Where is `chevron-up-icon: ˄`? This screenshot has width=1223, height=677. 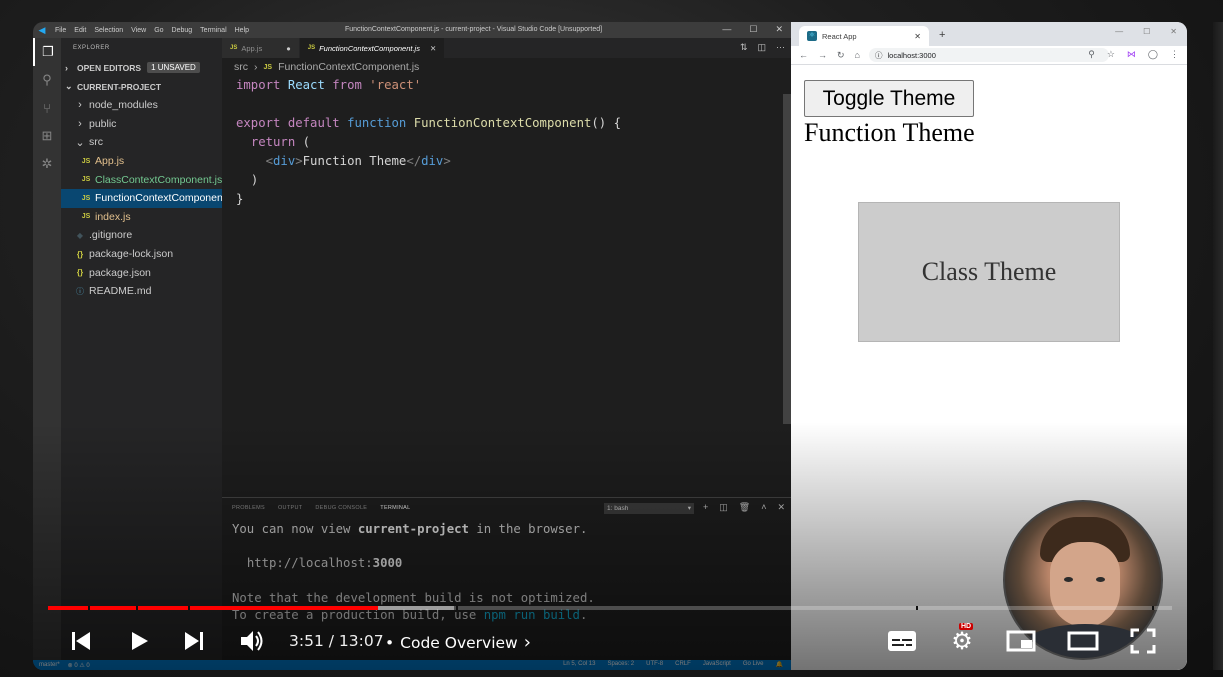 chevron-up-icon: ˄ is located at coordinates (763, 507).